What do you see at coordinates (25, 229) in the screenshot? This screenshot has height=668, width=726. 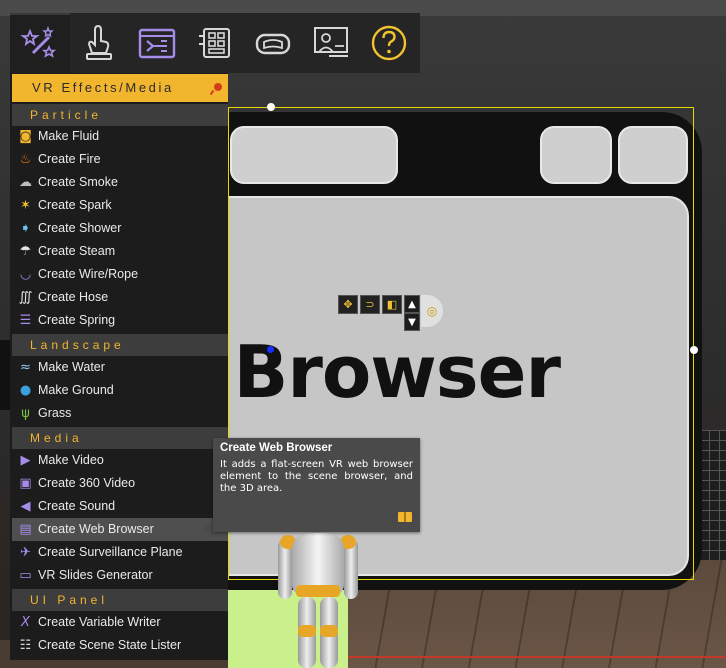 I see `shower-icon: ➧` at bounding box center [25, 229].